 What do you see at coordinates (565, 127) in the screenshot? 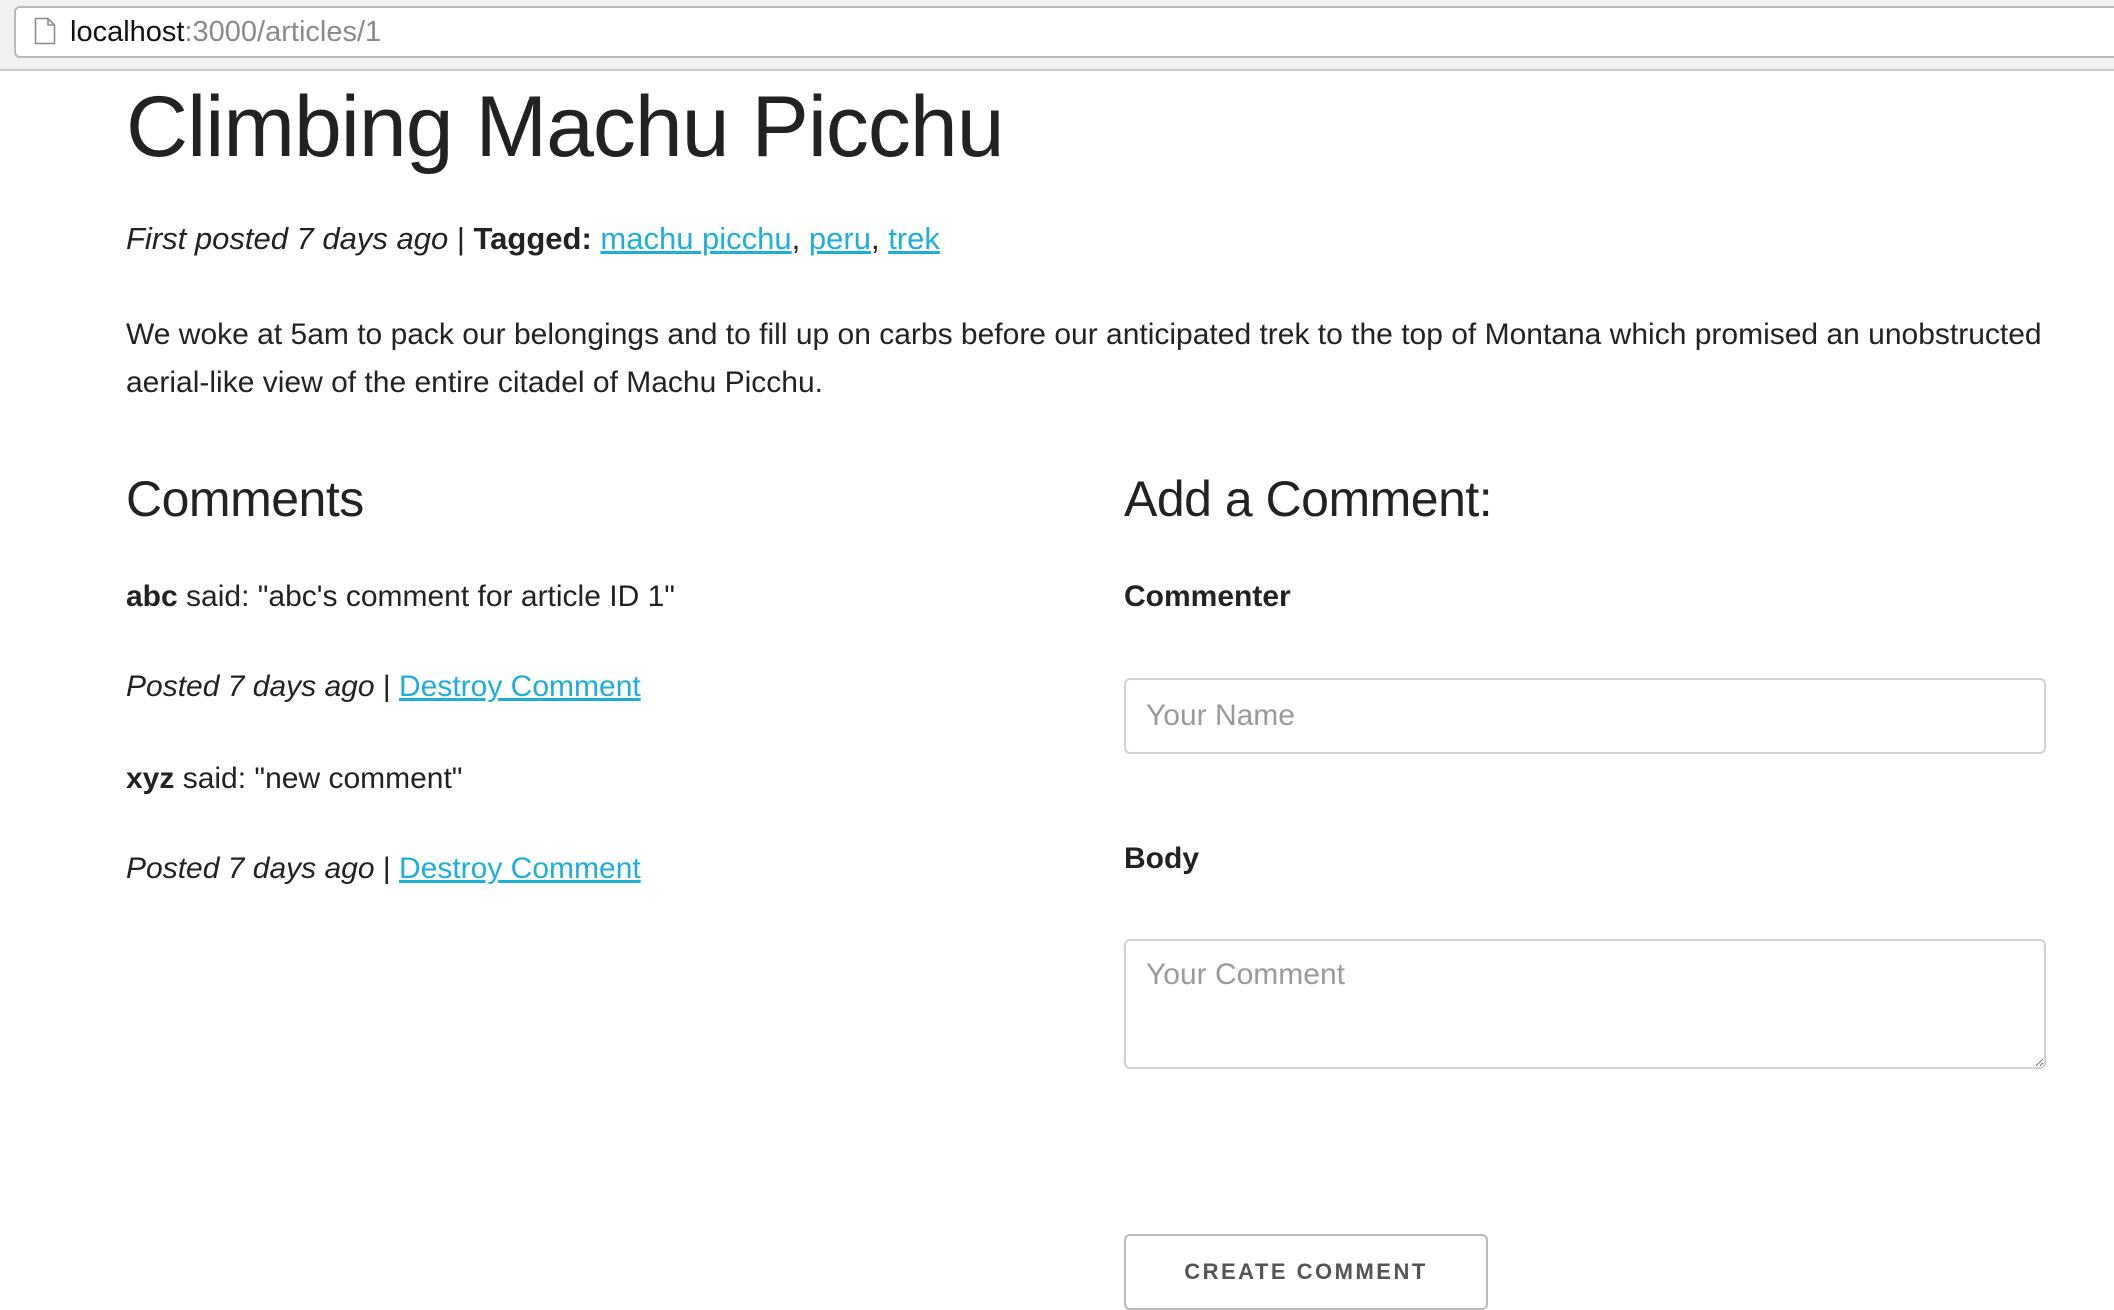
I see `article-title: Climbing Machu Picchu` at bounding box center [565, 127].